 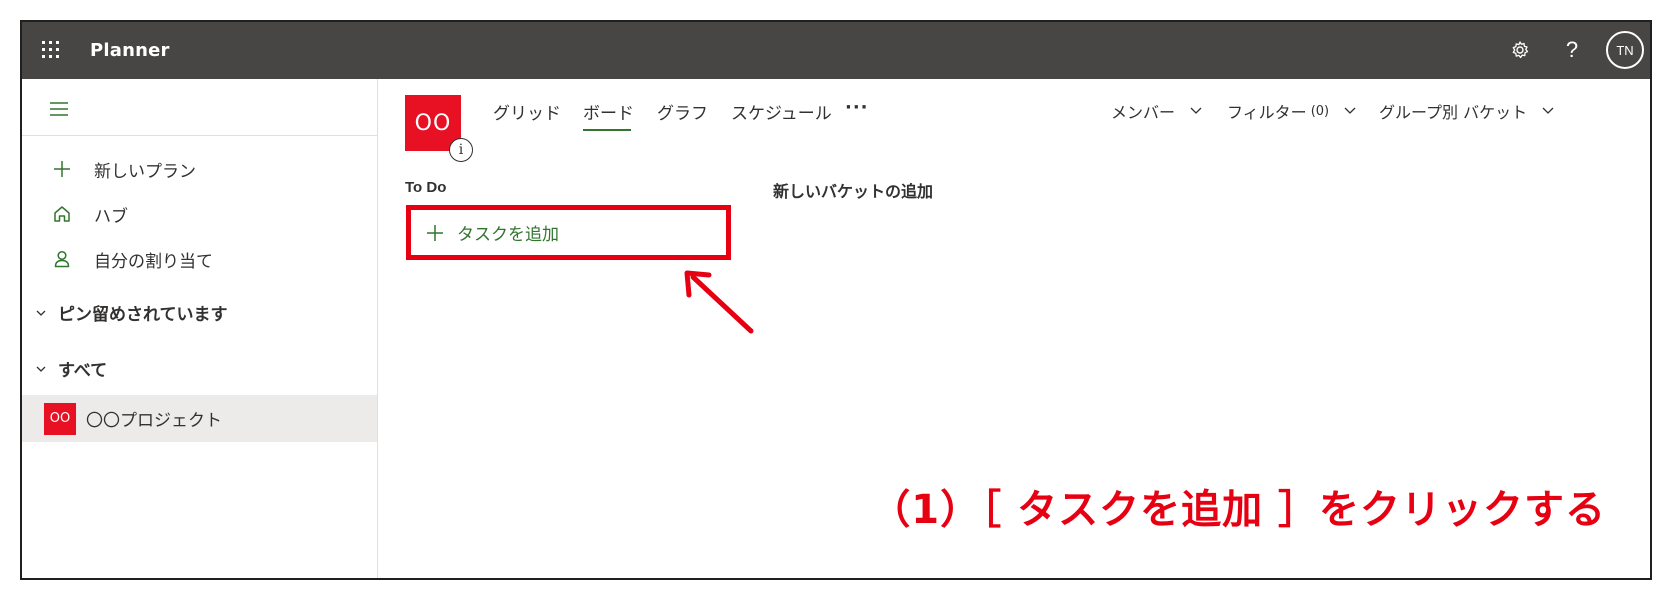 What do you see at coordinates (1572, 50) in the screenshot?
I see `help-icon: ?` at bounding box center [1572, 50].